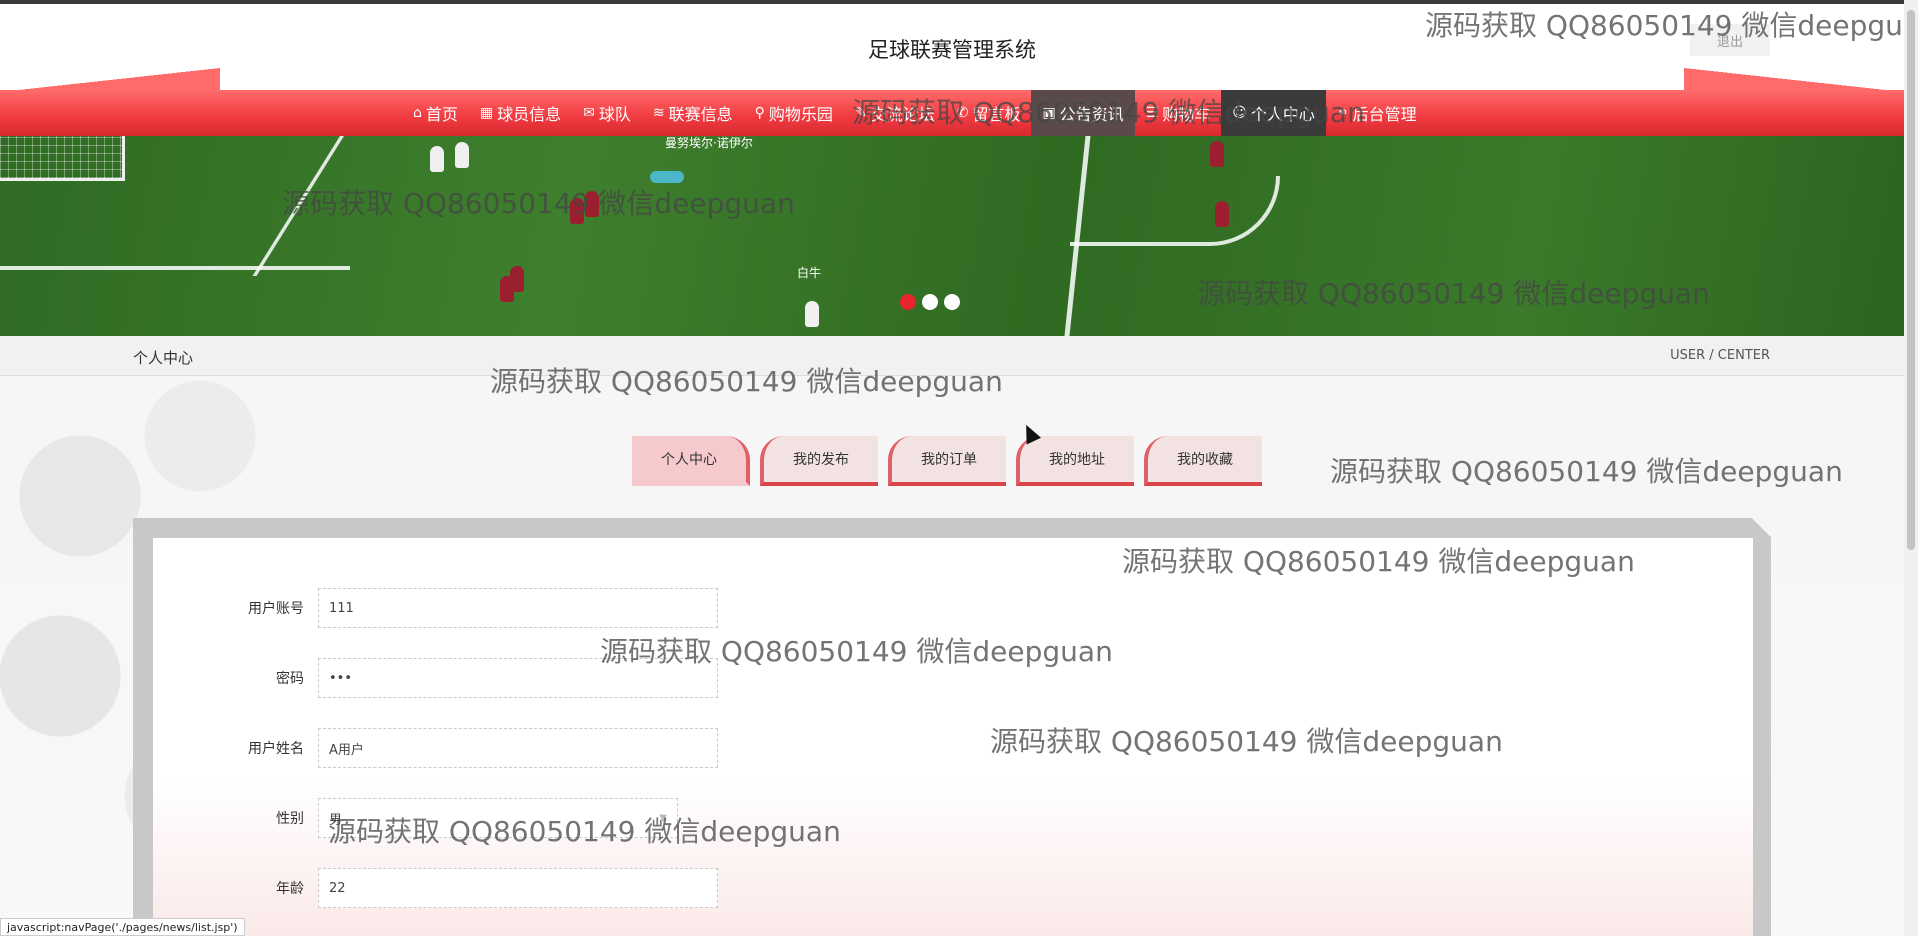 This screenshot has height=936, width=1918. Describe the element at coordinates (417, 113) in the screenshot. I see `home-icon: ⌂` at that location.